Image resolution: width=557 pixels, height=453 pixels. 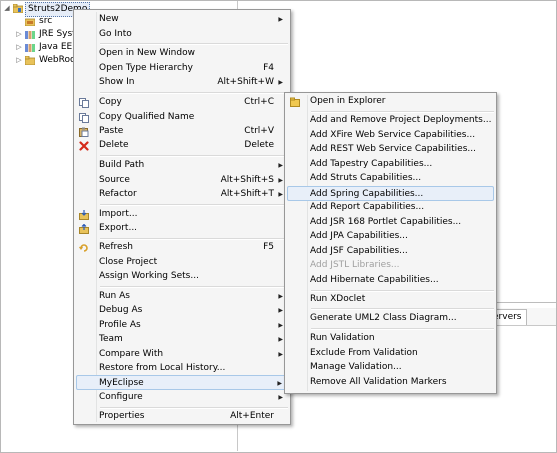 What do you see at coordinates (182, 102) in the screenshot?
I see `menu-item-copy: Copy Ctrl+C` at bounding box center [182, 102].